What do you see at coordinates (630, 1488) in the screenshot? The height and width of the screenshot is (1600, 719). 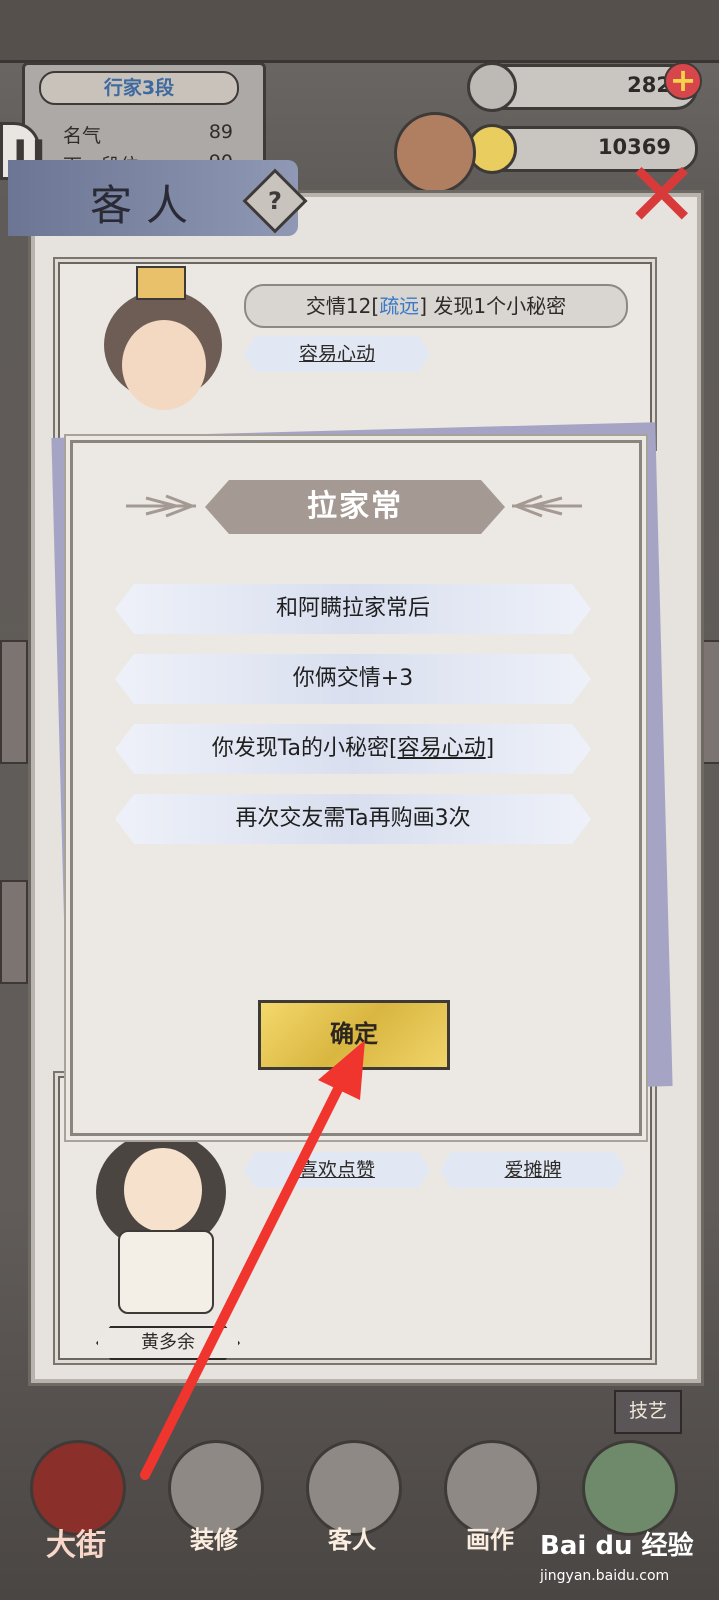 I see `skill-nav-icon` at bounding box center [630, 1488].